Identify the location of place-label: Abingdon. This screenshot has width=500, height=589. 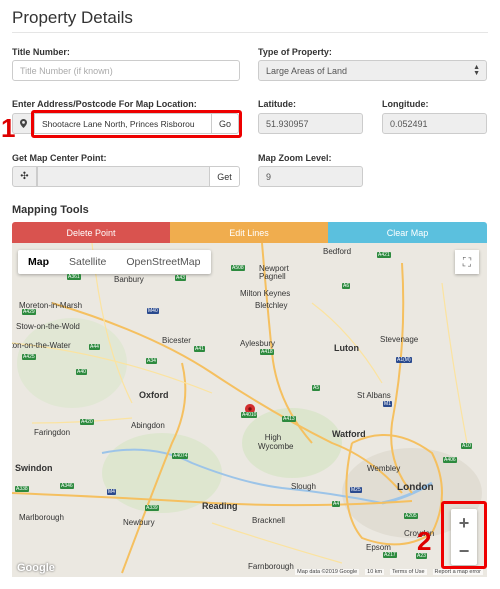
(148, 425).